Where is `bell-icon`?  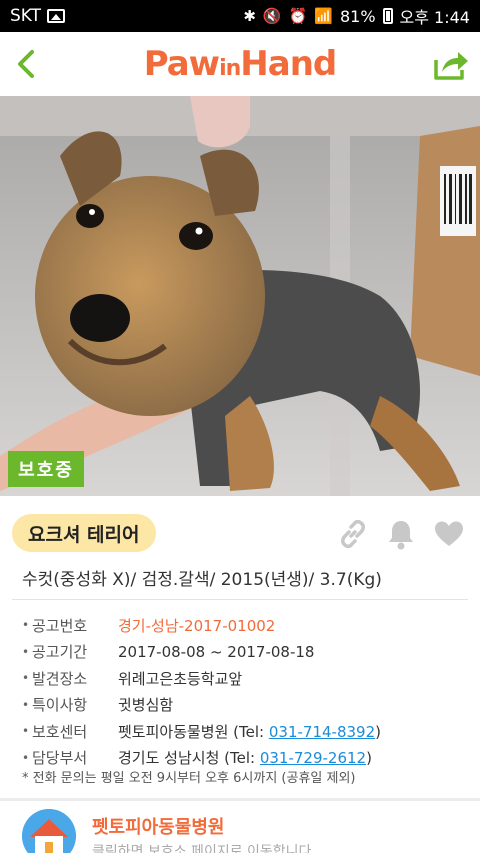
bell-icon is located at coordinates (401, 534).